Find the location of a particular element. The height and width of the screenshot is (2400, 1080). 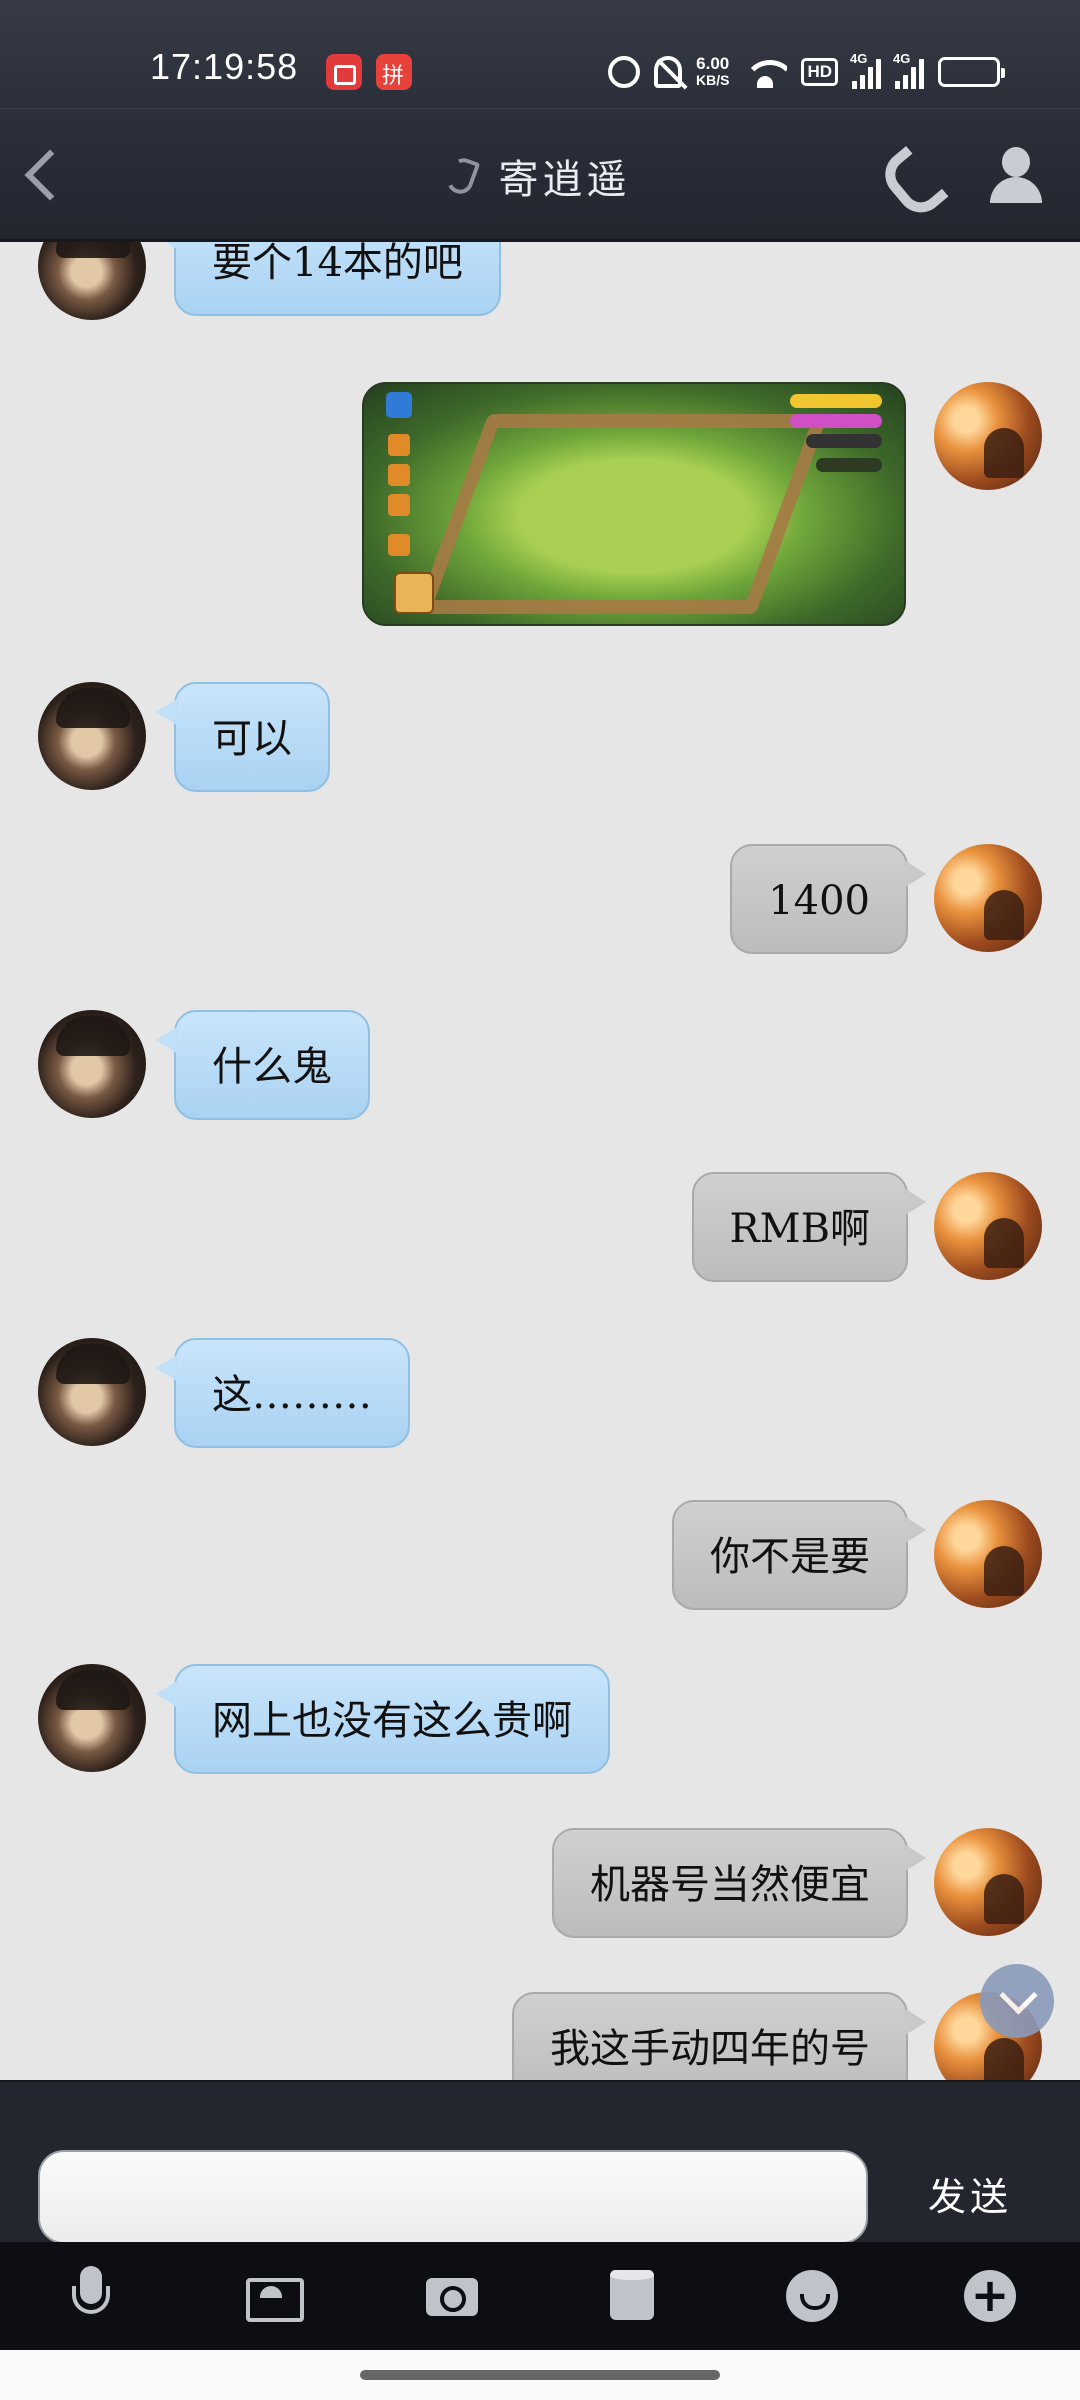

outgoing-message: 你不是要 is located at coordinates (799, 1555).